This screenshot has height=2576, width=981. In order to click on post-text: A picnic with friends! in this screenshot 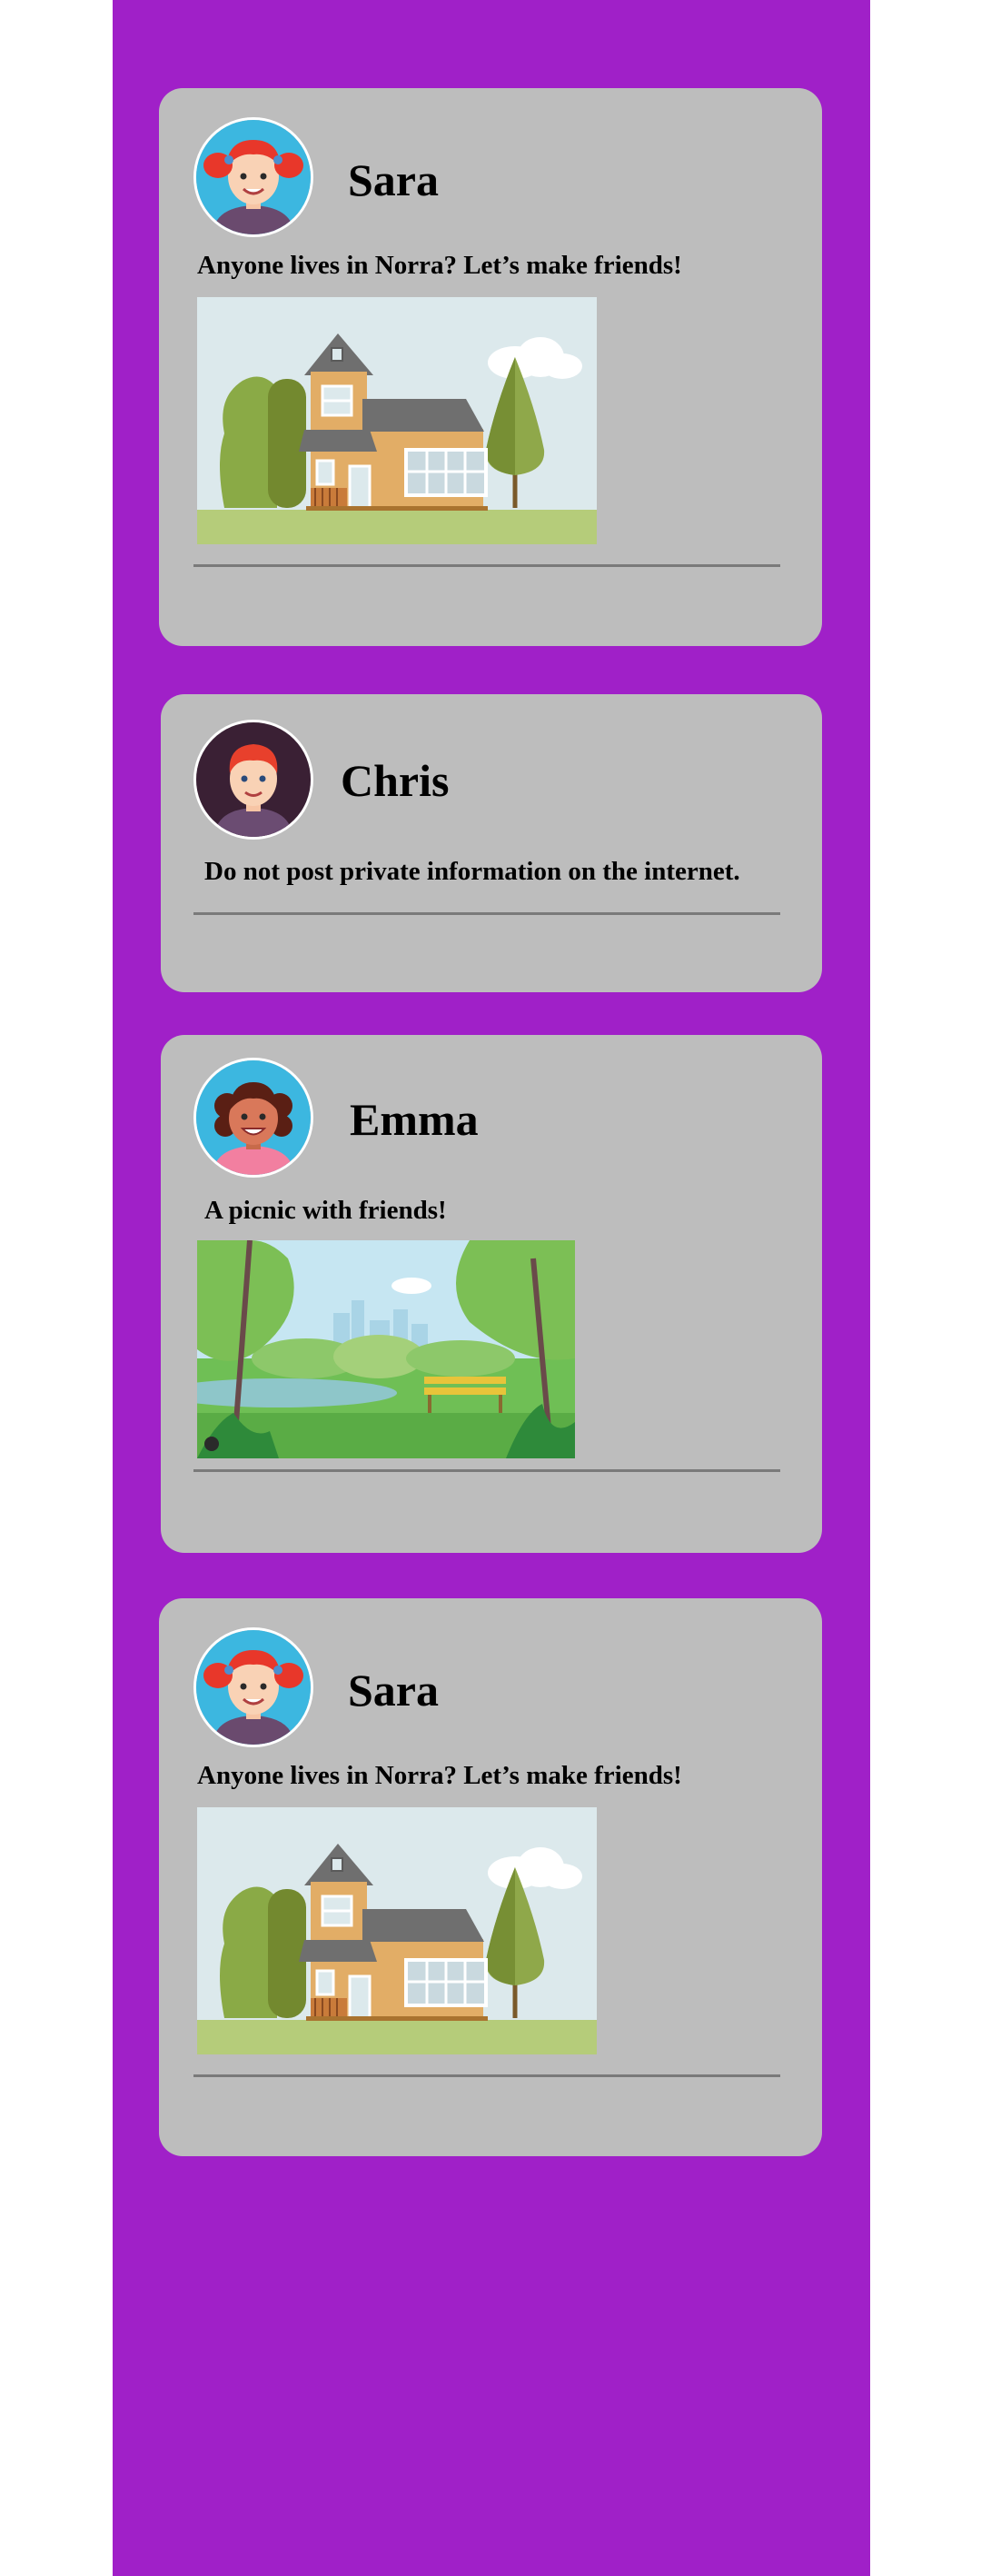, I will do `click(326, 1211)`.